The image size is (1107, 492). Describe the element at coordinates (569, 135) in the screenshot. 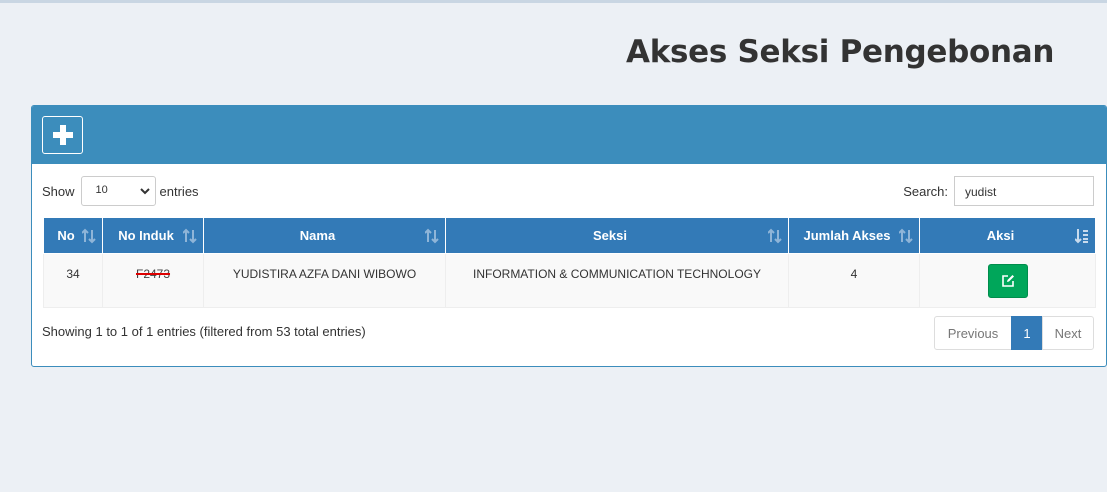

I see `panel-header` at that location.